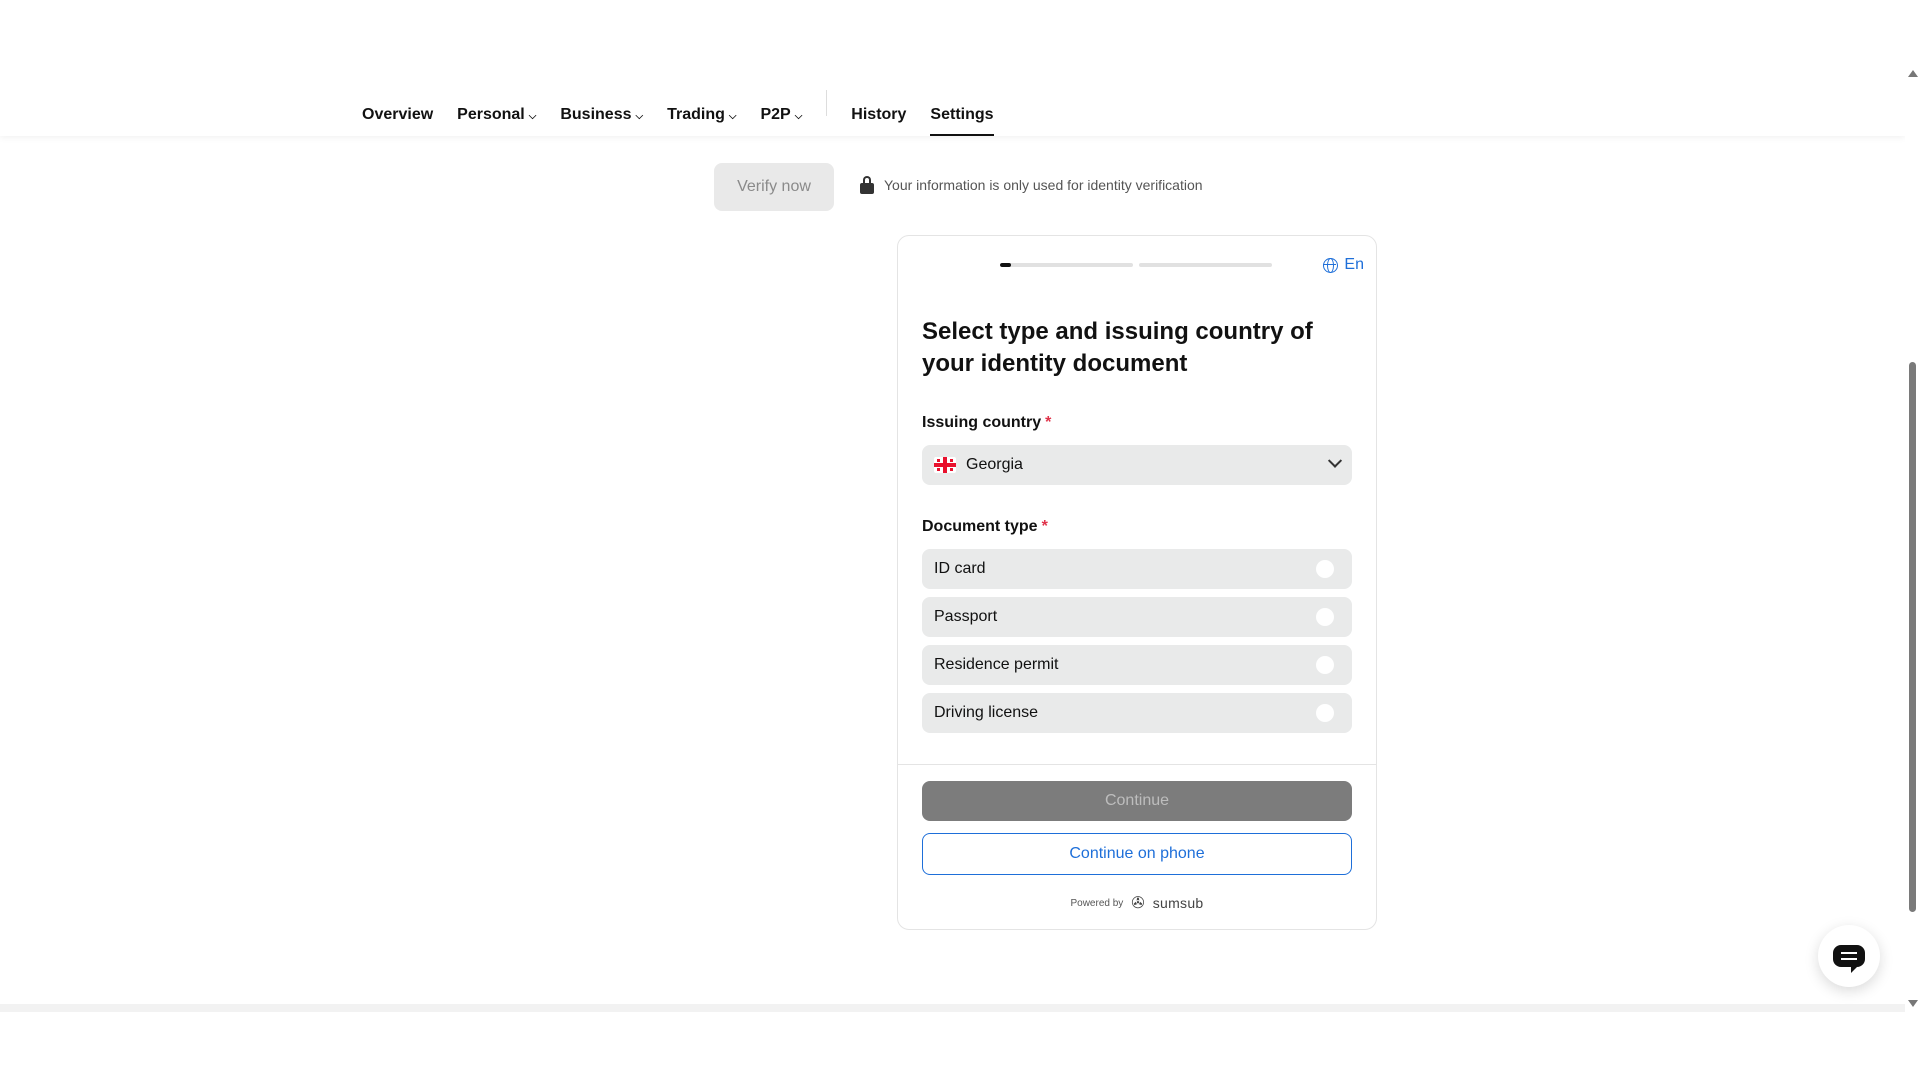 The height and width of the screenshot is (1080, 1920). What do you see at coordinates (774, 187) in the screenshot?
I see `verify-now-button: Verify now` at bounding box center [774, 187].